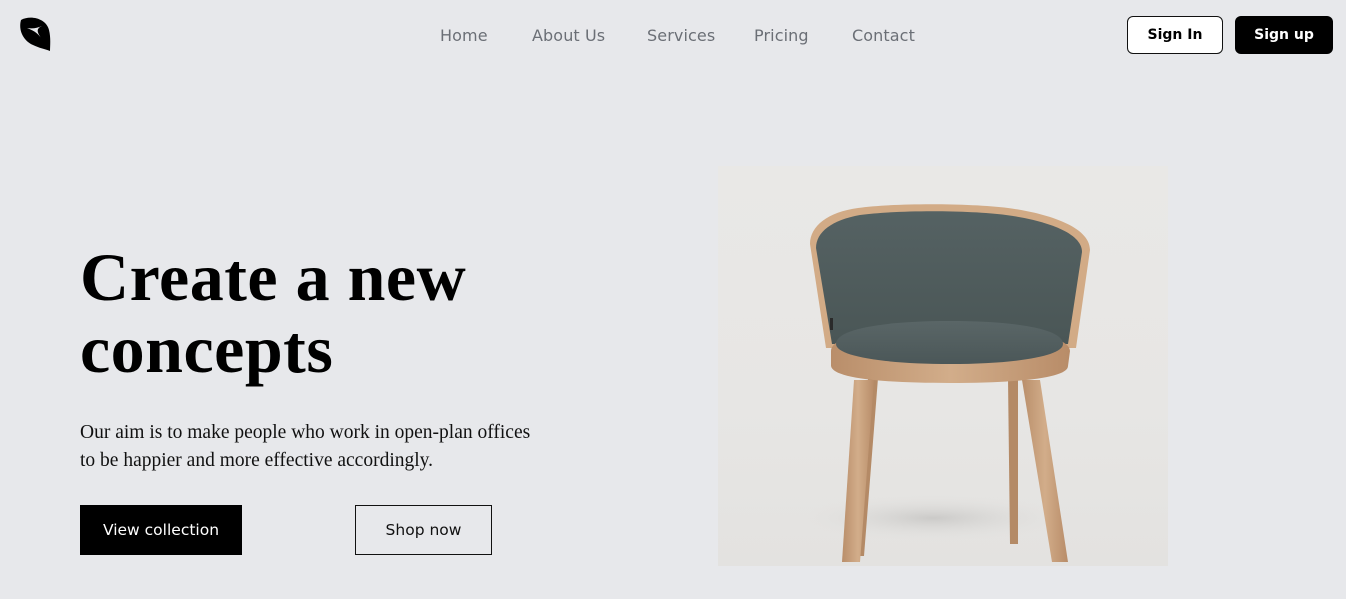 The height and width of the screenshot is (599, 1346). I want to click on nav-contact: Contact, so click(883, 36).